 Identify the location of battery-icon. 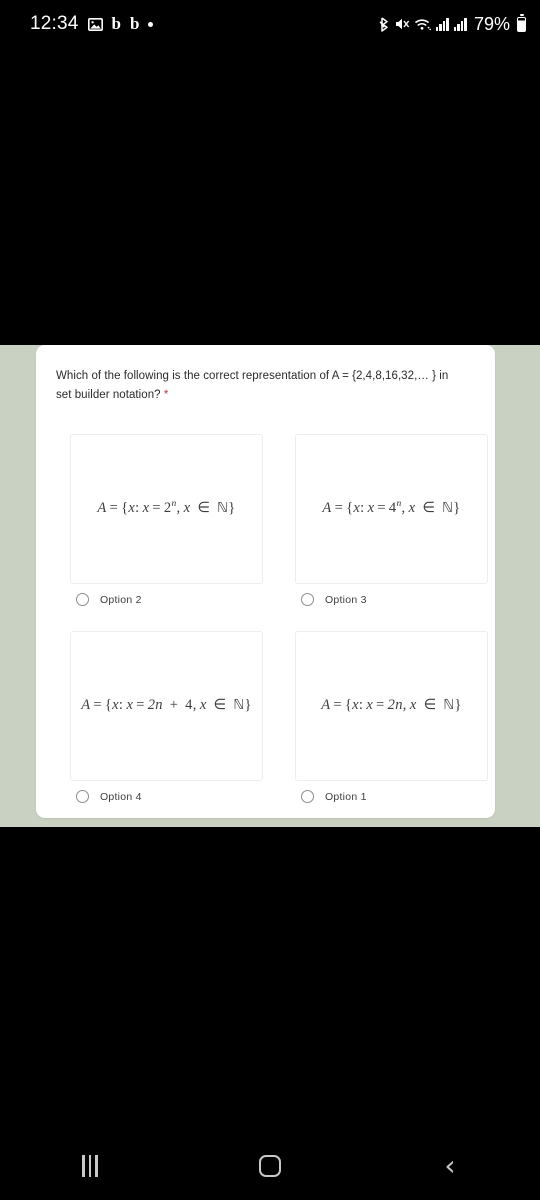
(521, 23).